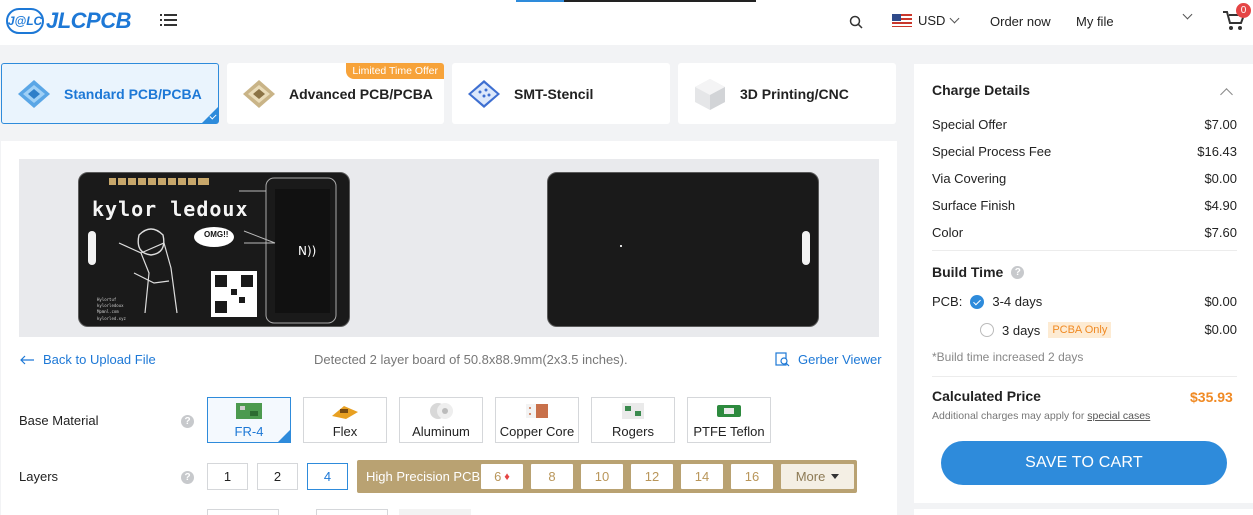 This screenshot has height=515, width=1253. What do you see at coordinates (39, 476) in the screenshot?
I see `layers-label: Layers` at bounding box center [39, 476].